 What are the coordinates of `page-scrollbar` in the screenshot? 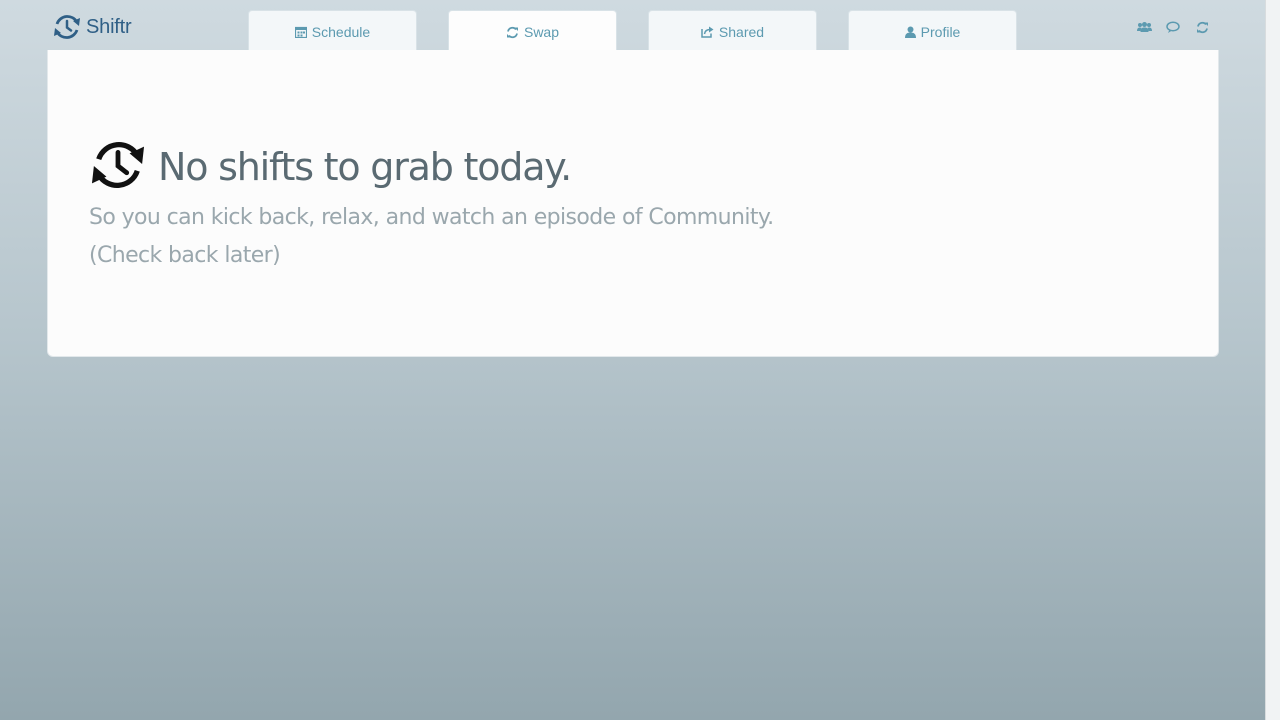 It's located at (1272, 360).